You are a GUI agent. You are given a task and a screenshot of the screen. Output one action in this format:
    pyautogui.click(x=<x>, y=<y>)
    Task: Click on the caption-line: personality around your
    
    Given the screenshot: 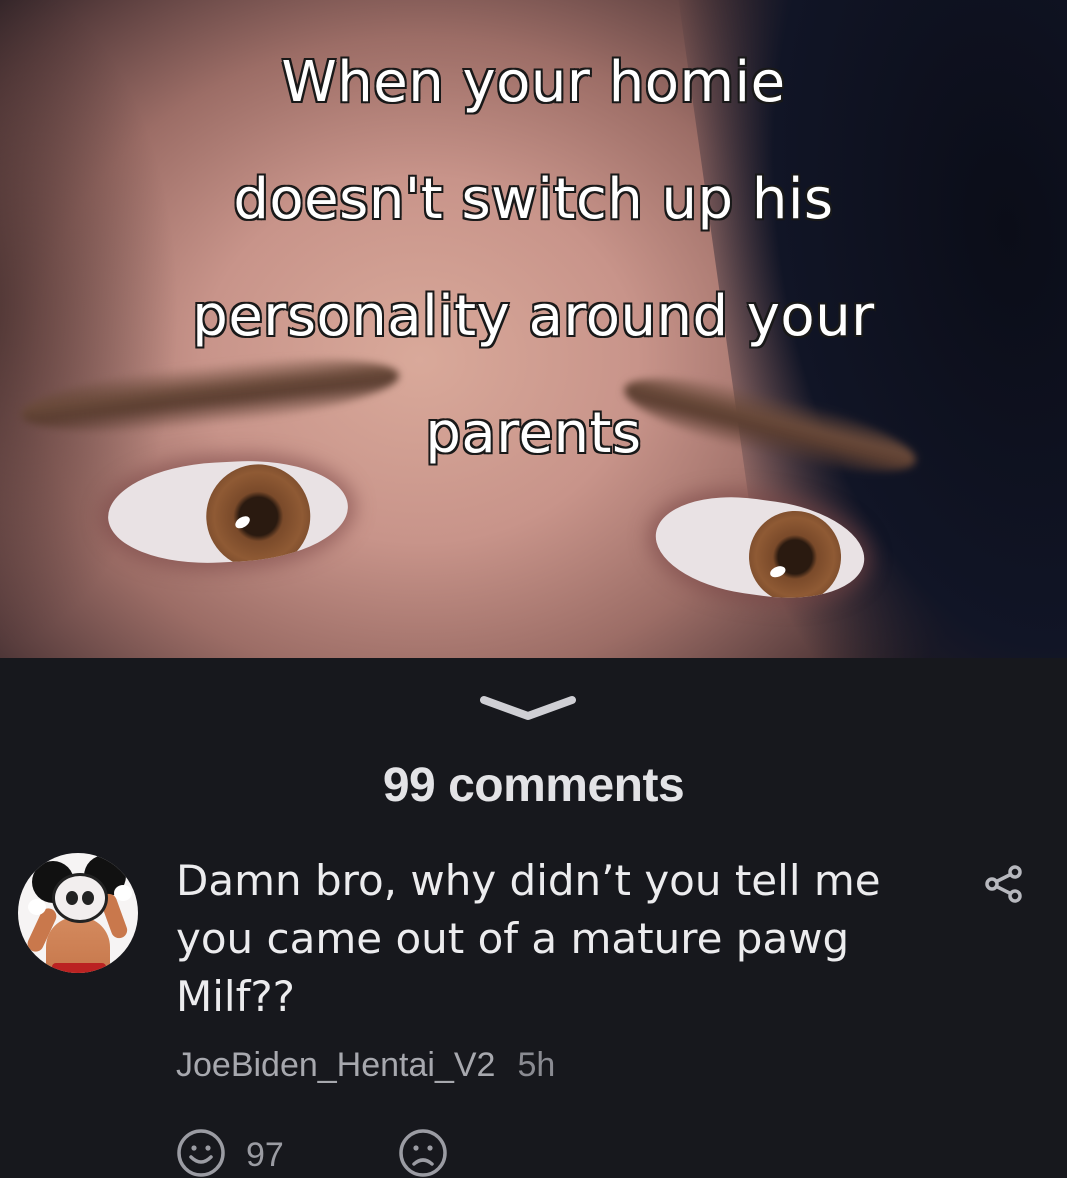 What is the action you would take?
    pyautogui.click(x=533, y=317)
    